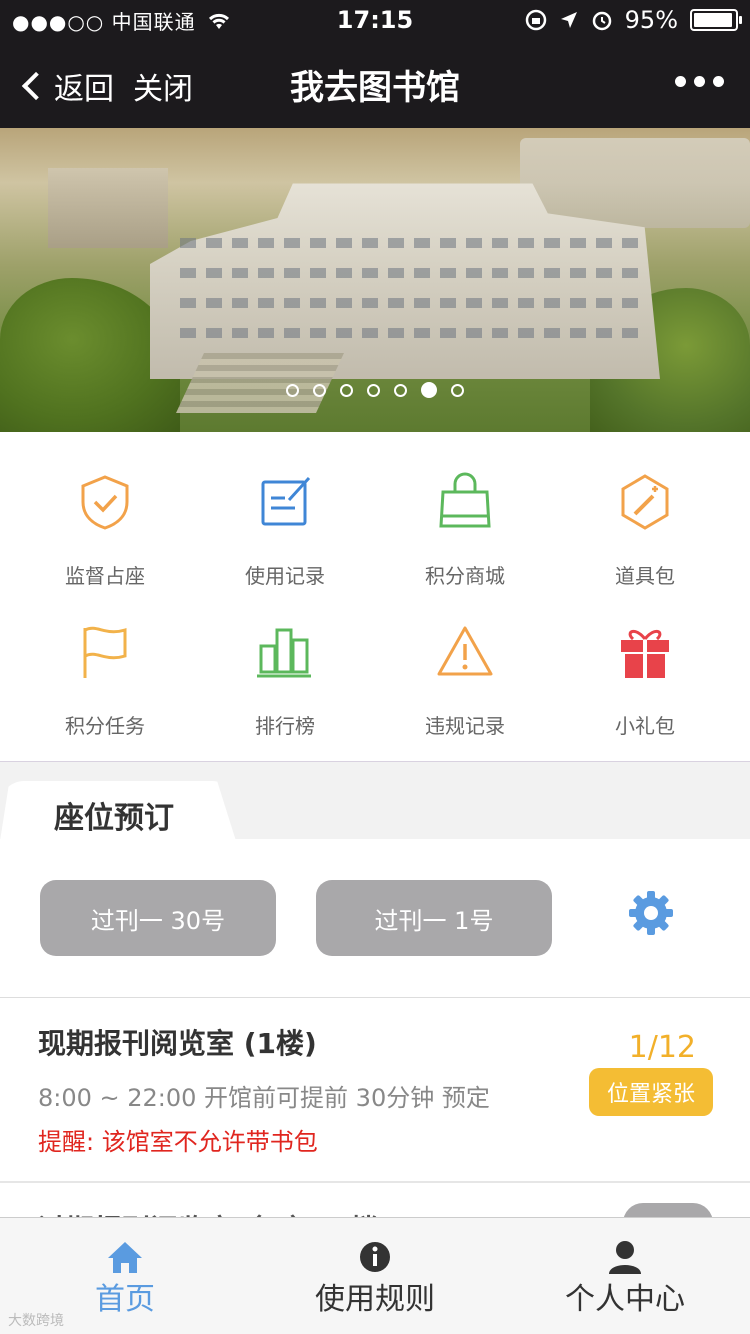 The height and width of the screenshot is (1334, 750). What do you see at coordinates (645, 502) in the screenshot?
I see `magic-wand-icon` at bounding box center [645, 502].